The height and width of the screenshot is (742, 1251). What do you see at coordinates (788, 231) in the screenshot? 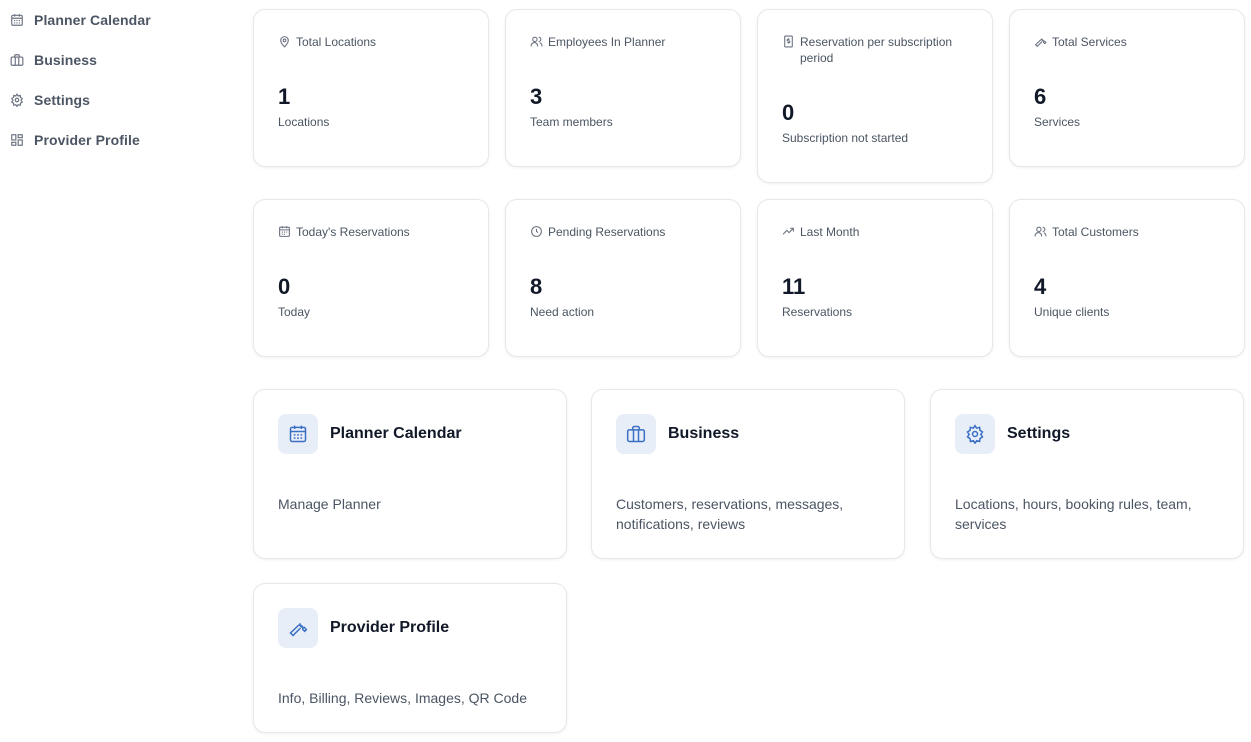
I see `trending-up-icon` at bounding box center [788, 231].